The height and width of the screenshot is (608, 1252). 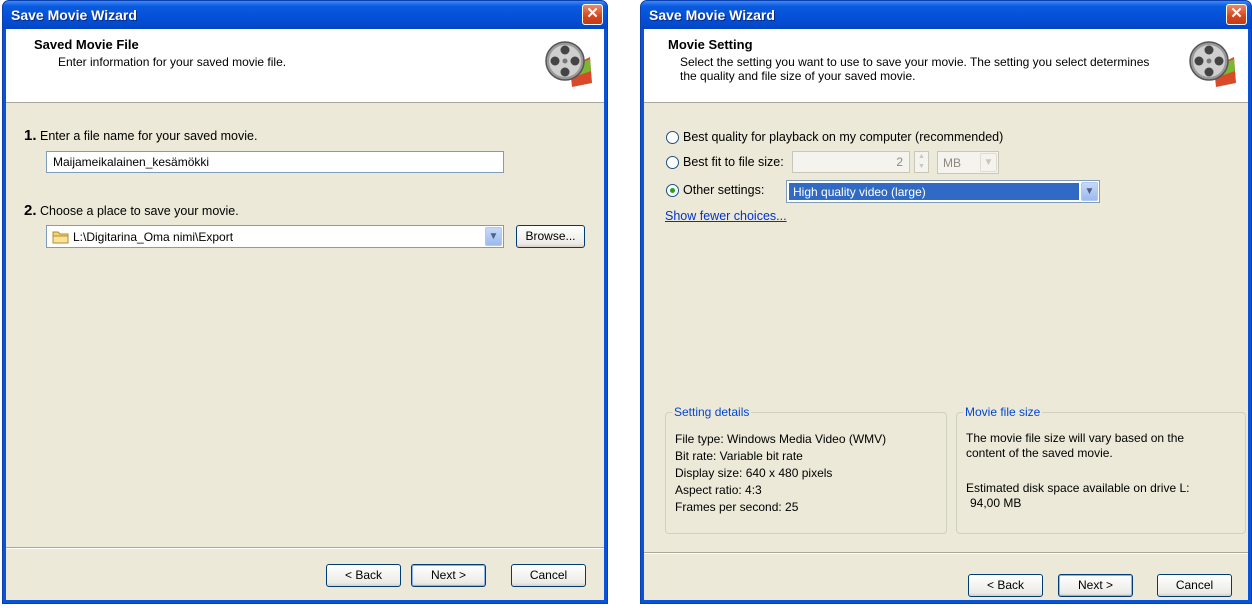 I want to click on file-size-unit-dropdown: MB ▼, so click(x=968, y=162).